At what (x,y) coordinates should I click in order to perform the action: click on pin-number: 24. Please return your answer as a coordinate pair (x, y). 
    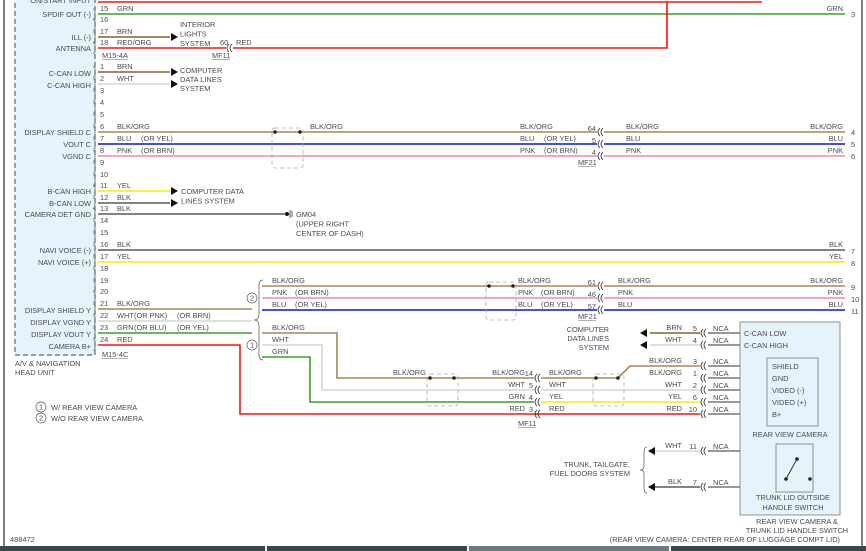
    Looking at the image, I should click on (104, 339).